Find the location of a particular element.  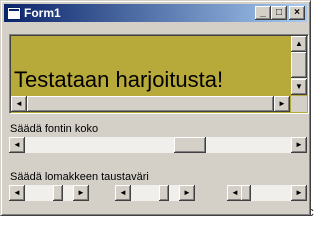

scroll-left-arrow-icon: ◄ is located at coordinates (19, 104).